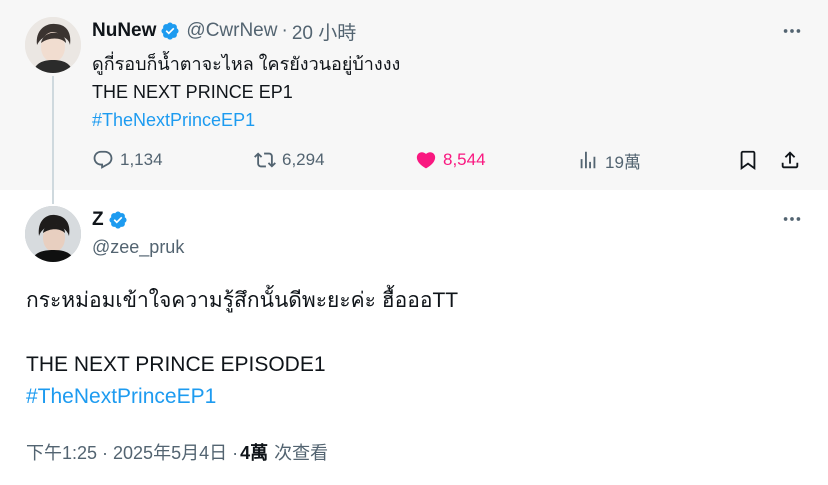 The height and width of the screenshot is (485, 828). I want to click on like-button: 8,544, so click(450, 160).